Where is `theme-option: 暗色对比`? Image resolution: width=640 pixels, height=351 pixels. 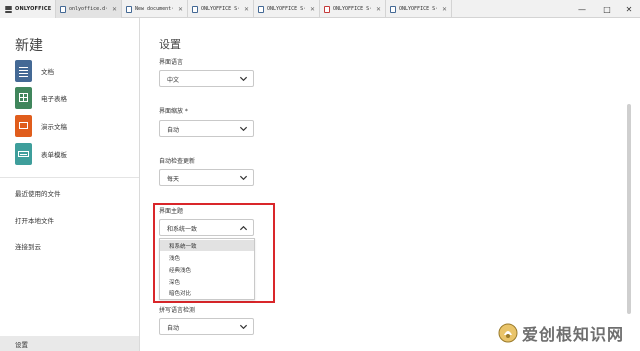
theme-option: 暗色对比 is located at coordinates (207, 292).